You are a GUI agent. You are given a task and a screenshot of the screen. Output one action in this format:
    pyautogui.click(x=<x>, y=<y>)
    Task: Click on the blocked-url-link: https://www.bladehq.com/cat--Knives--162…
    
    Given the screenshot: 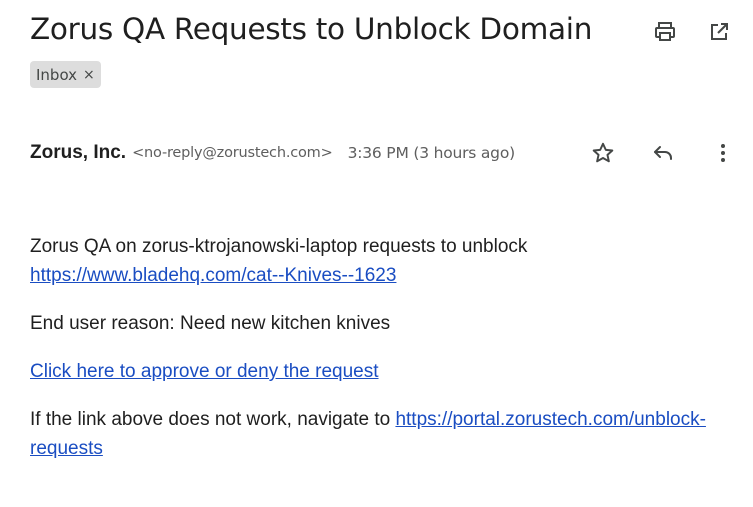 What is the action you would take?
    pyautogui.click(x=213, y=275)
    